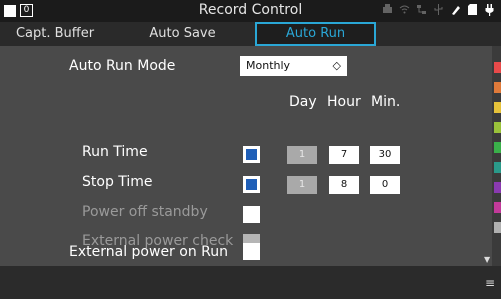 Image resolution: width=501 pixels, height=299 pixels. I want to click on status-icons, so click(438, 9).